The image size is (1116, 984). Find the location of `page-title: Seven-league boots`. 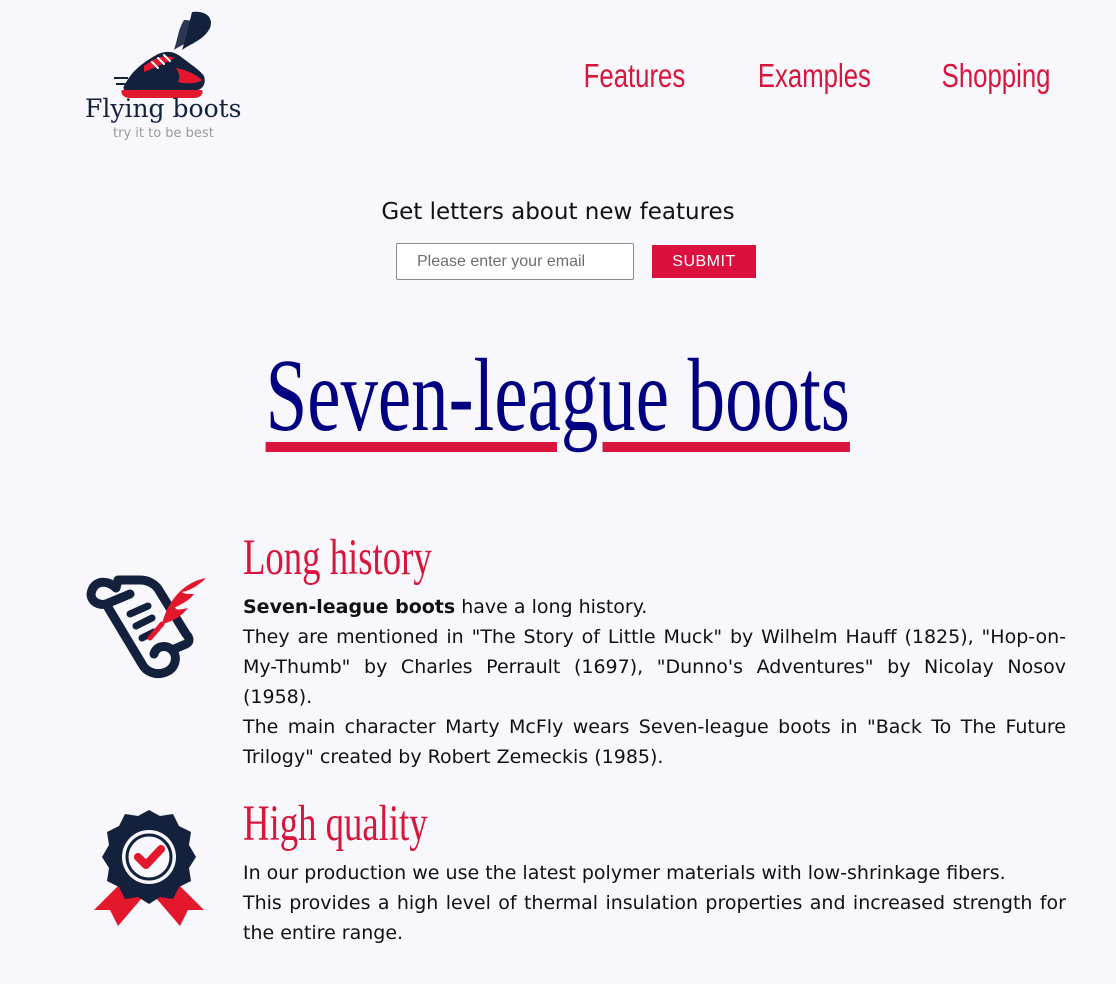

page-title: Seven-league boots is located at coordinates (558, 395).